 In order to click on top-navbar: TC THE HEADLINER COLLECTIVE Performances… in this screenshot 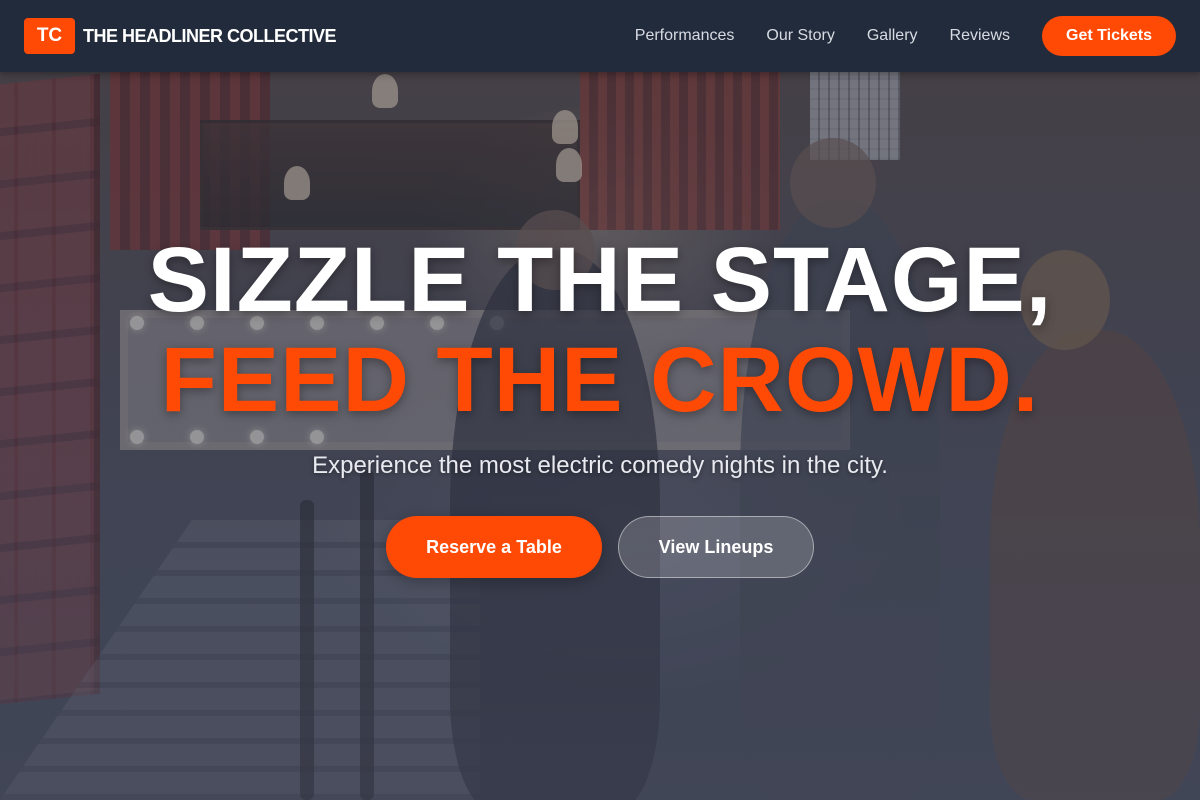, I will do `click(600, 36)`.